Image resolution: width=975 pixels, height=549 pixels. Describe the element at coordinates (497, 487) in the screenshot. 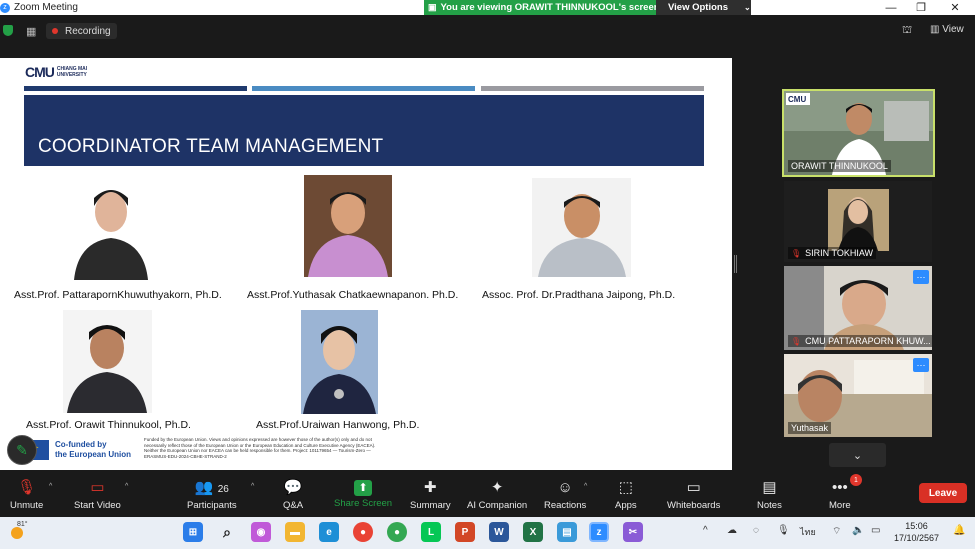

I see `sparkle-icon: ✦` at that location.